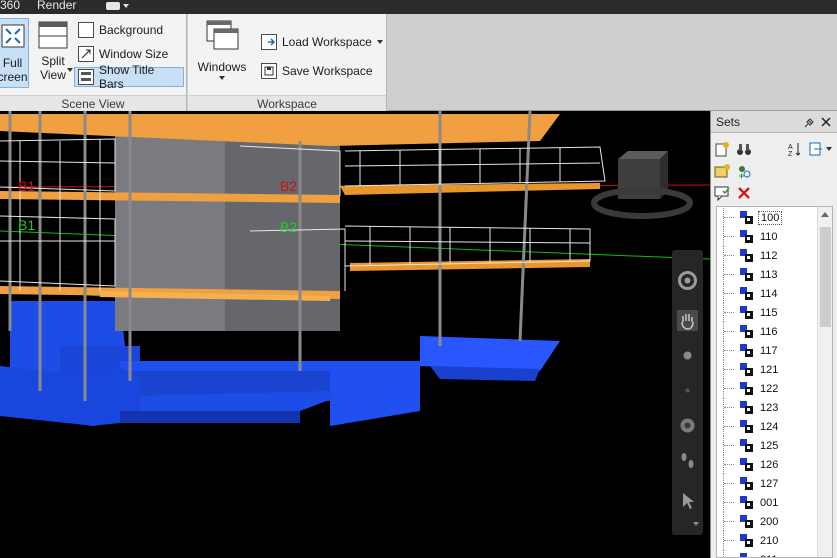 The width and height of the screenshot is (837, 558). I want to click on list-item: 122, so click(748, 388).